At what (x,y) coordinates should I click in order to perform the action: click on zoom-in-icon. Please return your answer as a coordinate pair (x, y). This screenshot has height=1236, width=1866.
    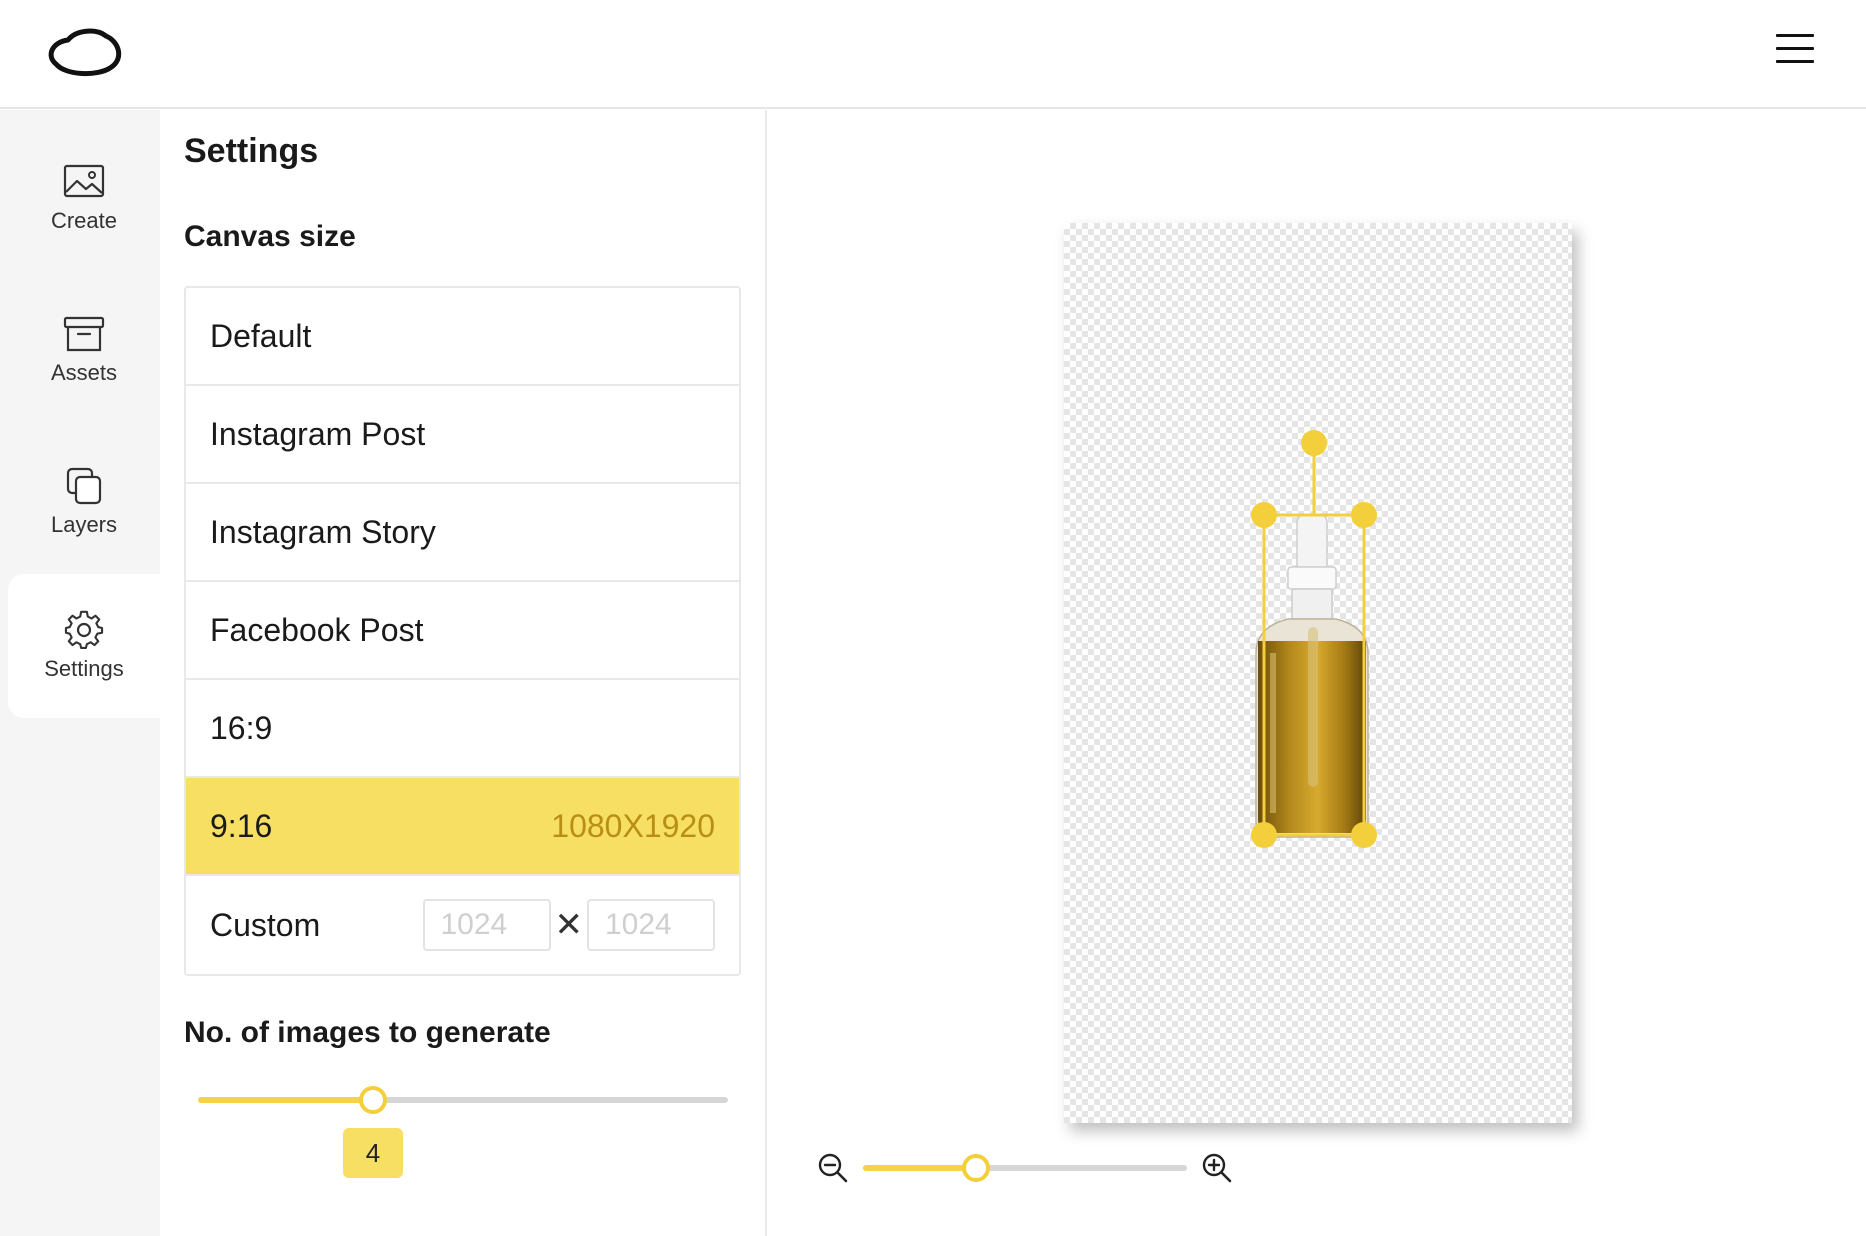
    Looking at the image, I should click on (1217, 1168).